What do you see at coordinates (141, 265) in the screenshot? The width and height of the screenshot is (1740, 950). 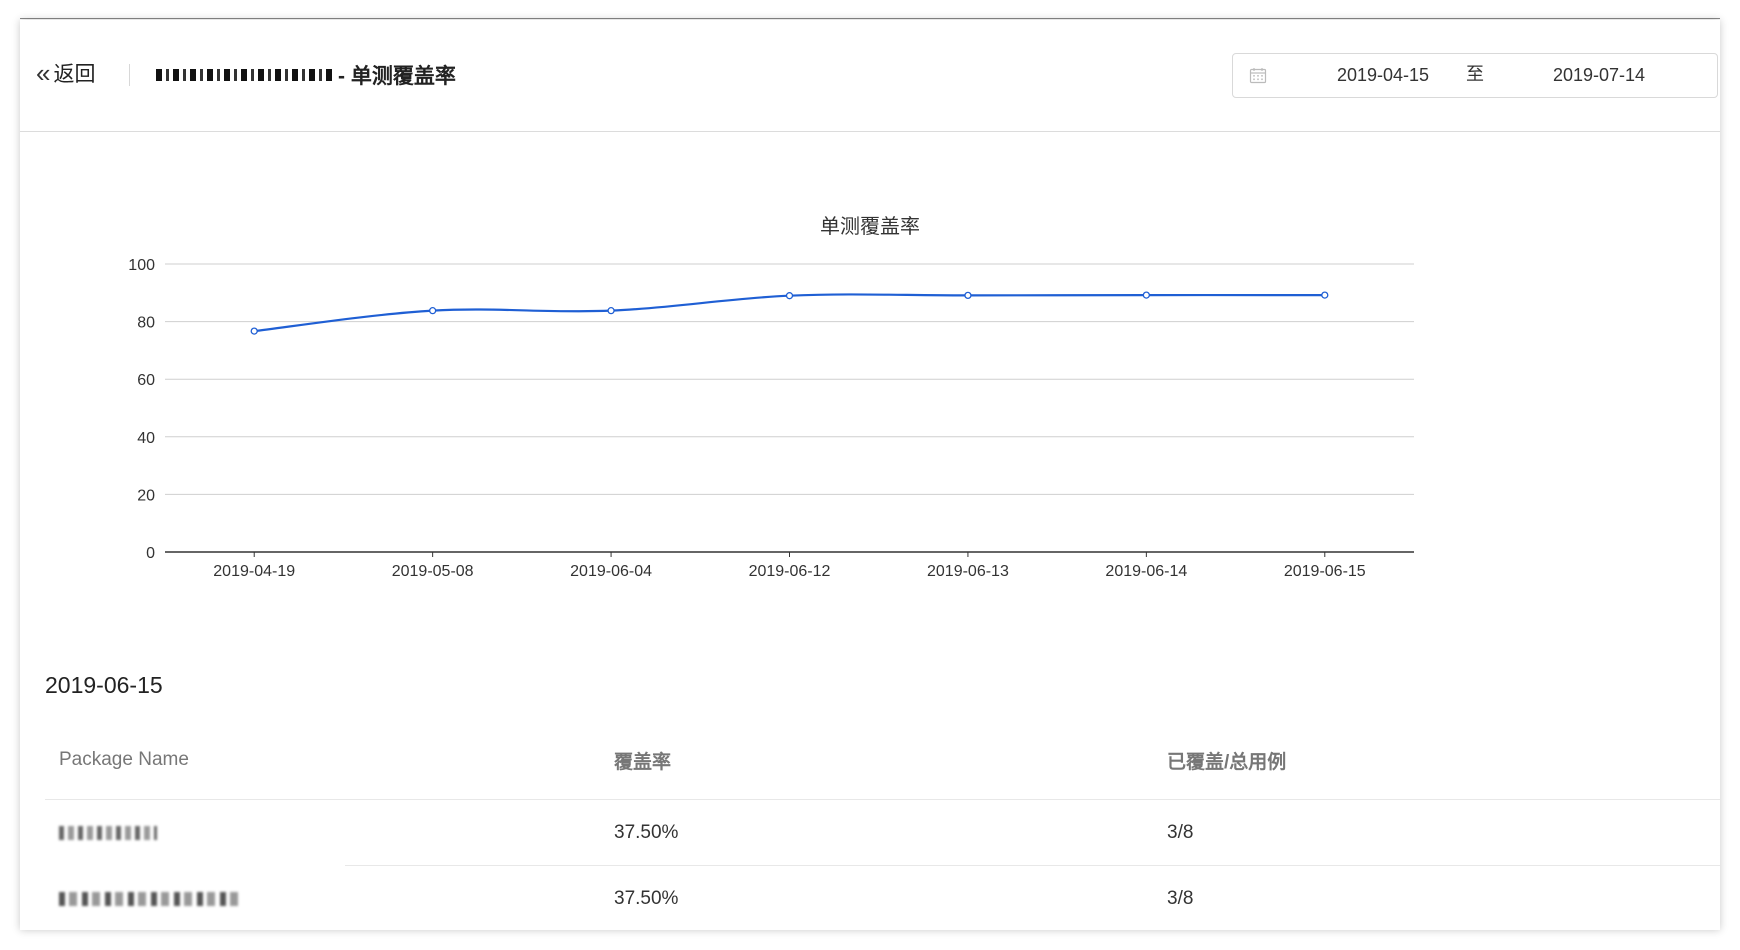 I see `y-tick-label: 100` at bounding box center [141, 265].